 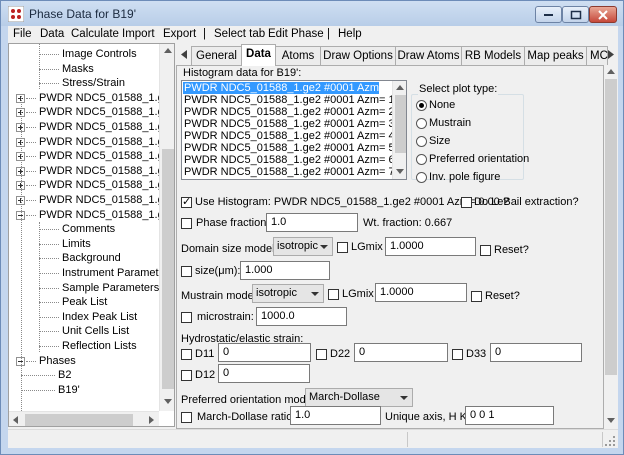 I want to click on mustrain-model-select: isotropic, so click(x=288, y=293).